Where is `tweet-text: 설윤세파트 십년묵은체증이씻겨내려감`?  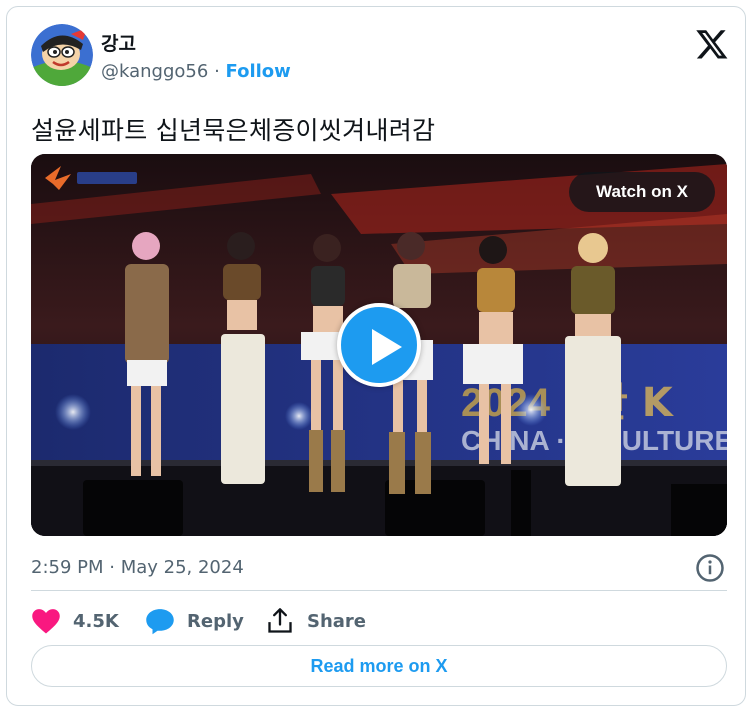
tweet-text: 설윤세파트 십년묵은체증이씻겨내려감 is located at coordinates (233, 130).